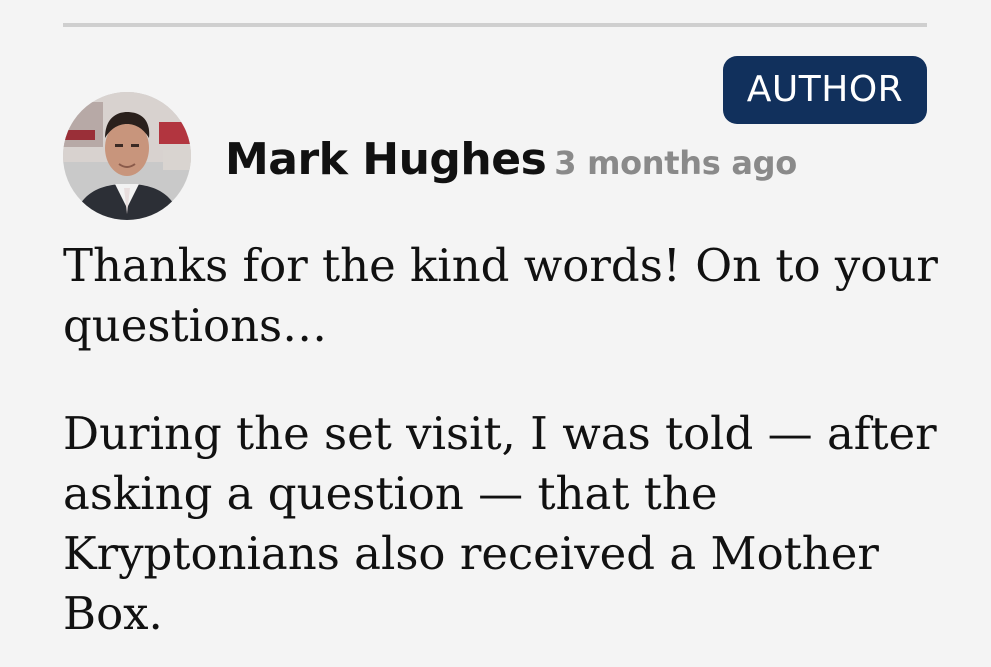  I want to click on comment-timestamp: 3 months ago, so click(675, 163).